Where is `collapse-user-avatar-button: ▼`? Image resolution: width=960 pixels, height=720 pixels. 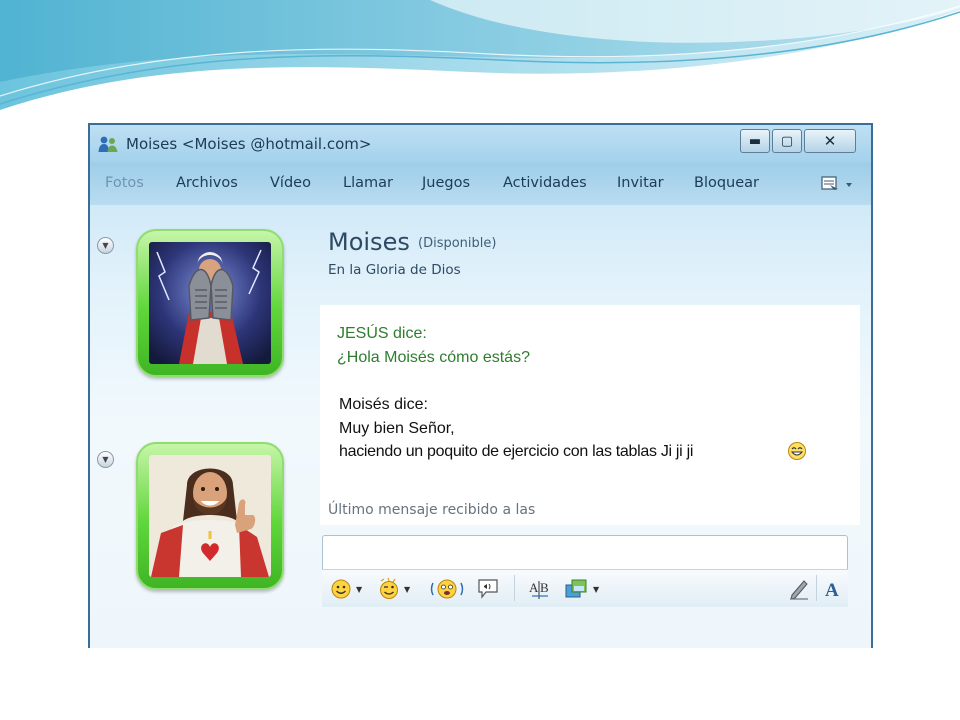
collapse-user-avatar-button: ▼ is located at coordinates (105, 459).